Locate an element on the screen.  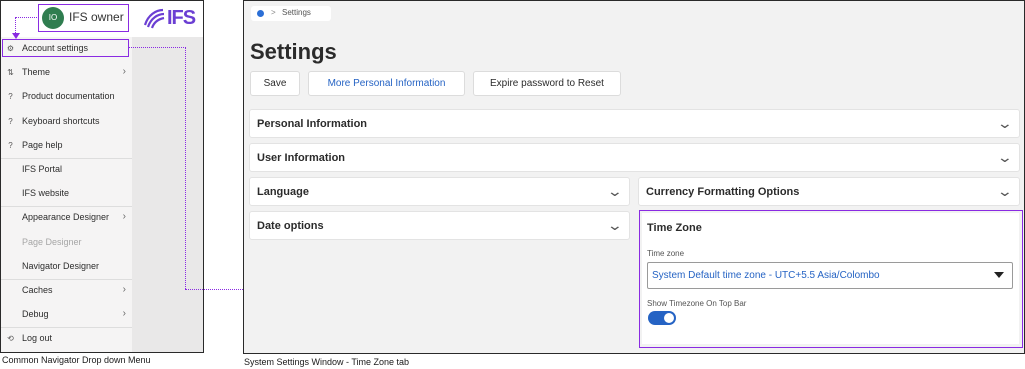
avatar: IO is located at coordinates (53, 18).